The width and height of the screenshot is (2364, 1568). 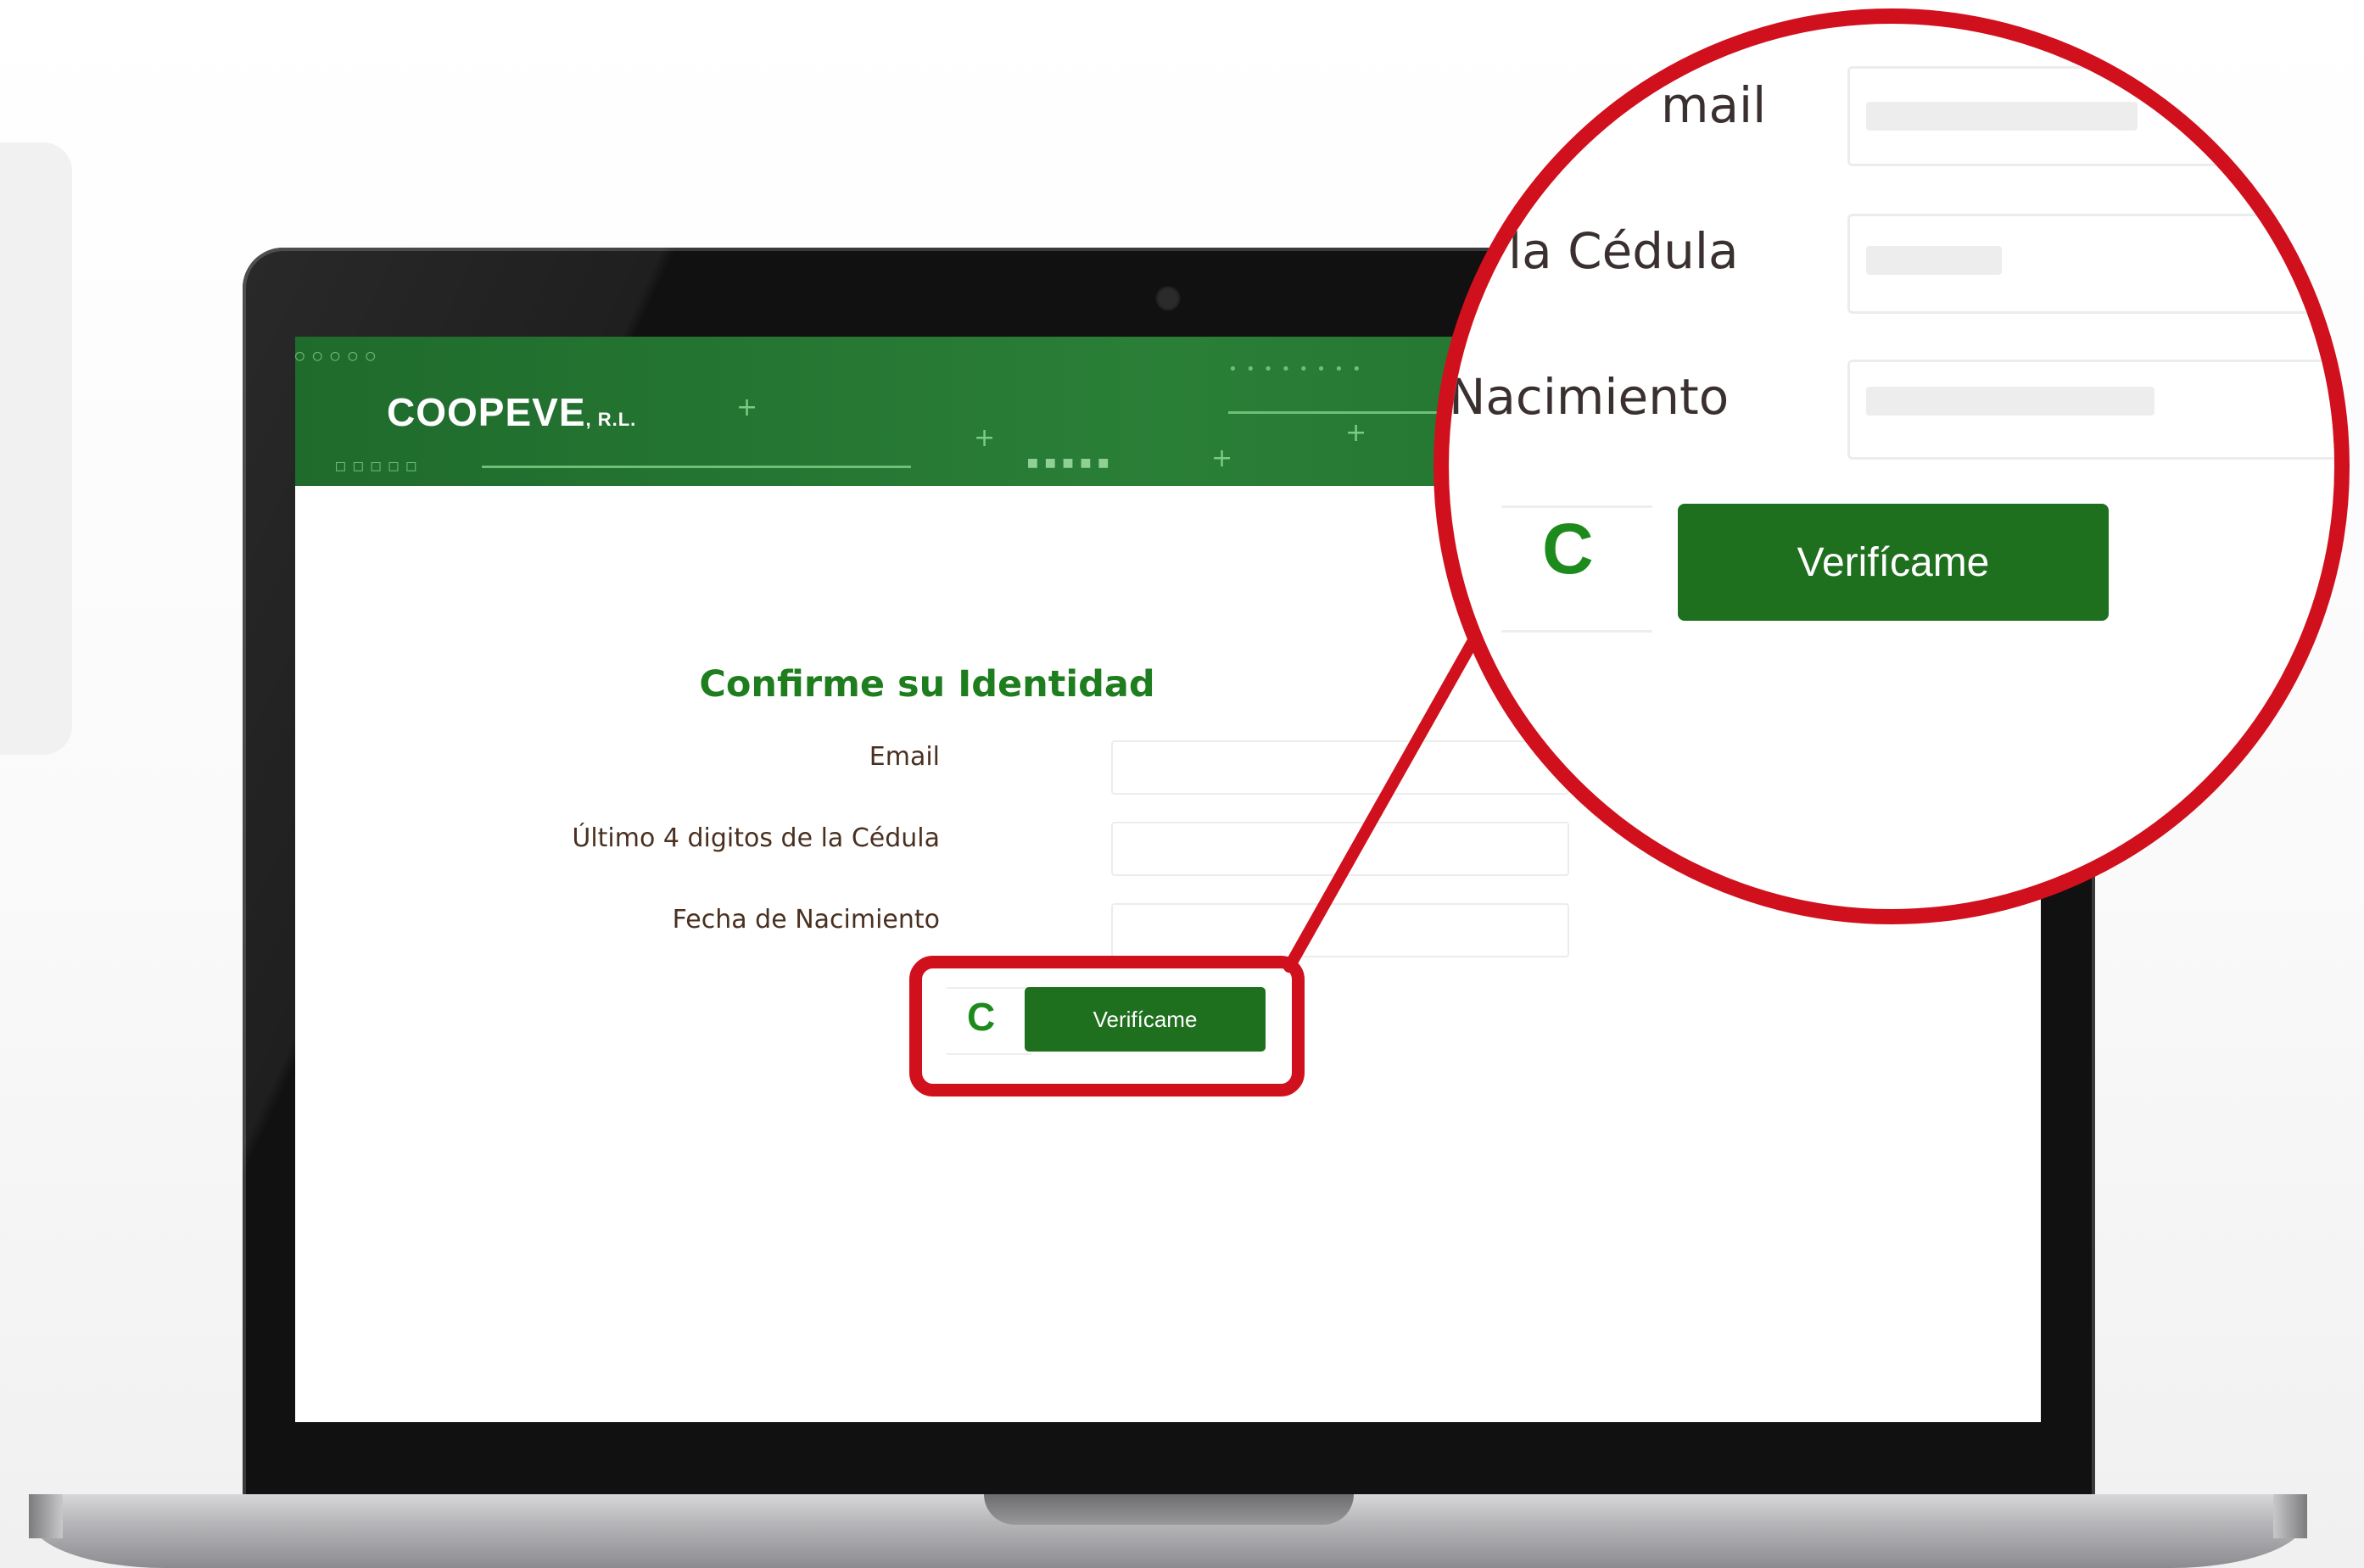 What do you see at coordinates (1382, 802) in the screenshot?
I see `callout-connector` at bounding box center [1382, 802].